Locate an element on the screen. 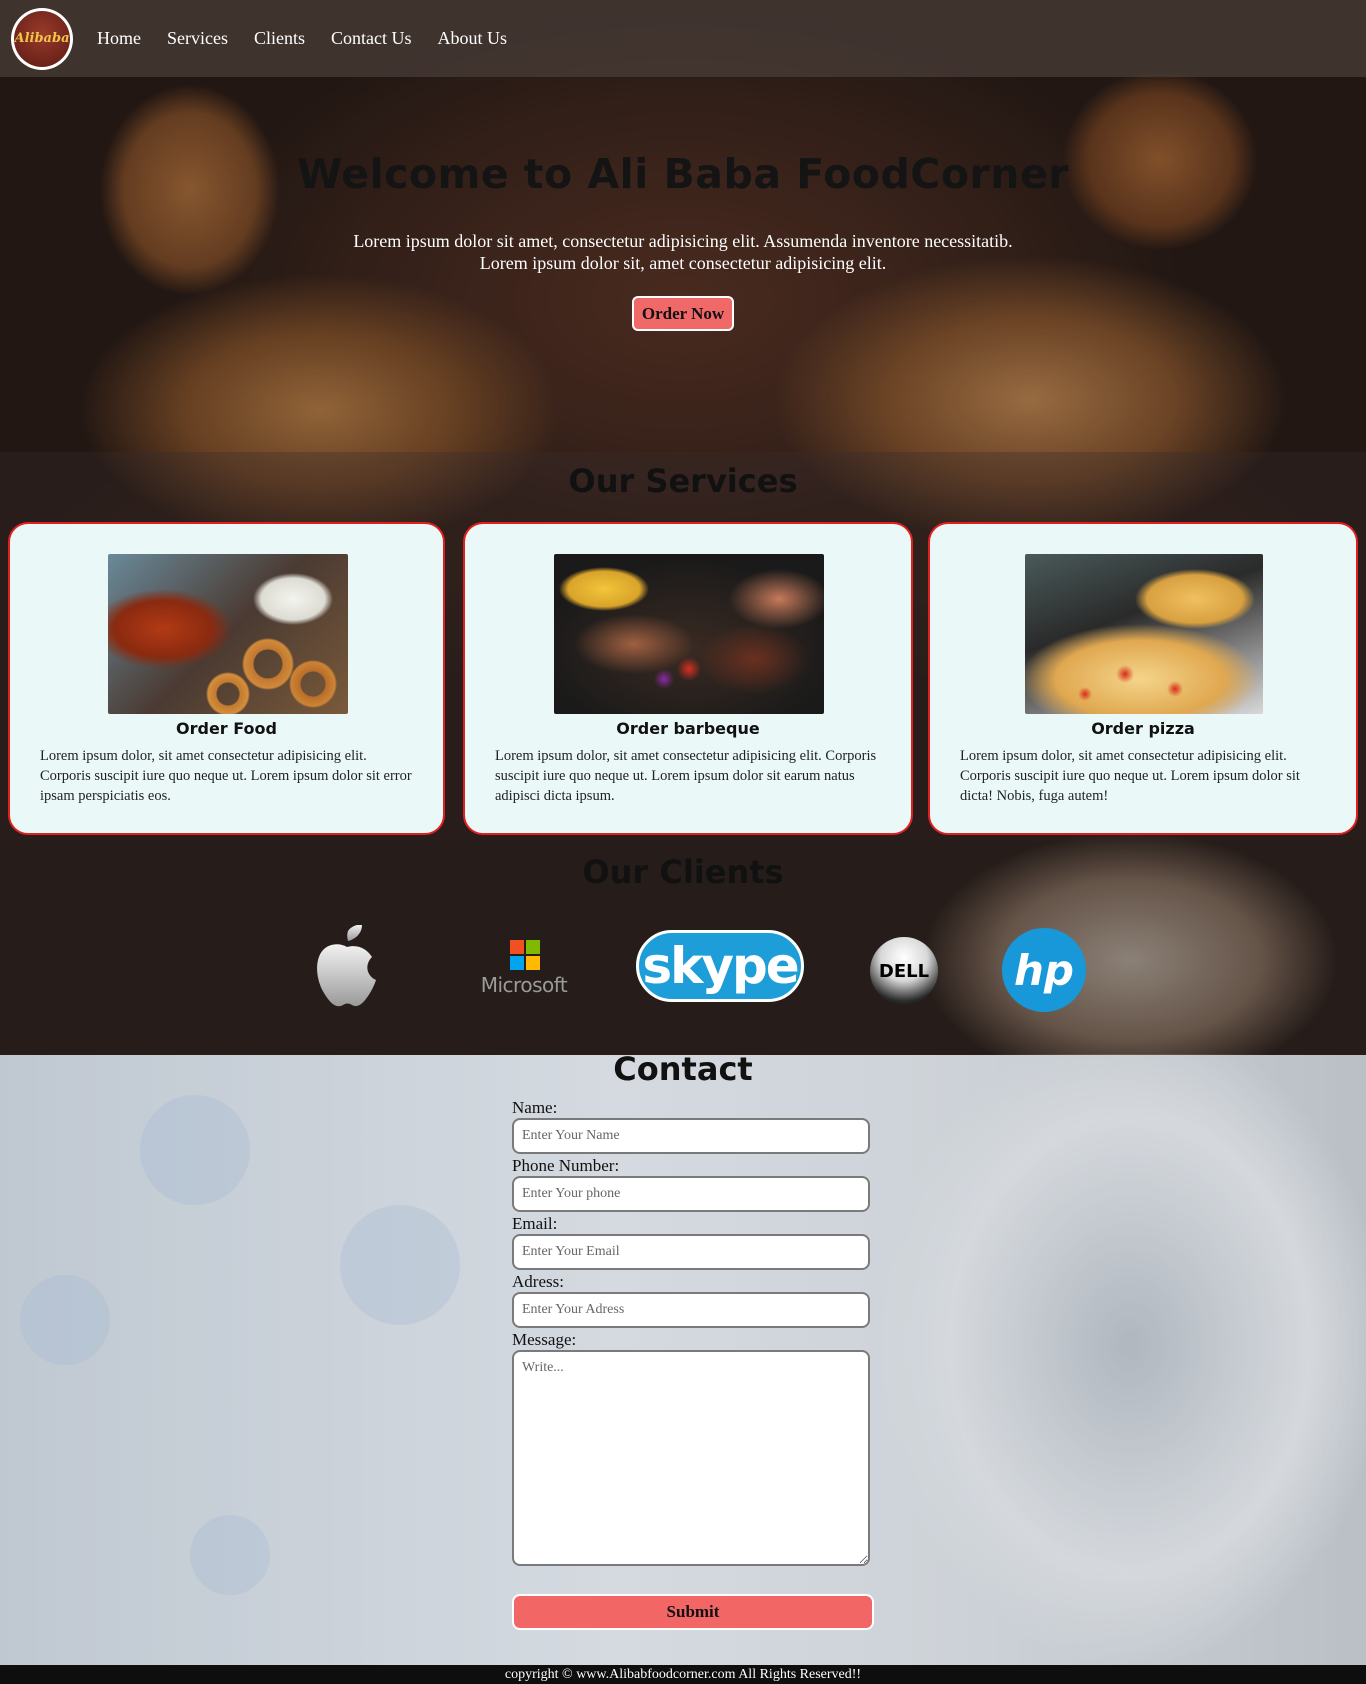 The image size is (1366, 1684). logo-badge: Alibaba is located at coordinates (42, 38).